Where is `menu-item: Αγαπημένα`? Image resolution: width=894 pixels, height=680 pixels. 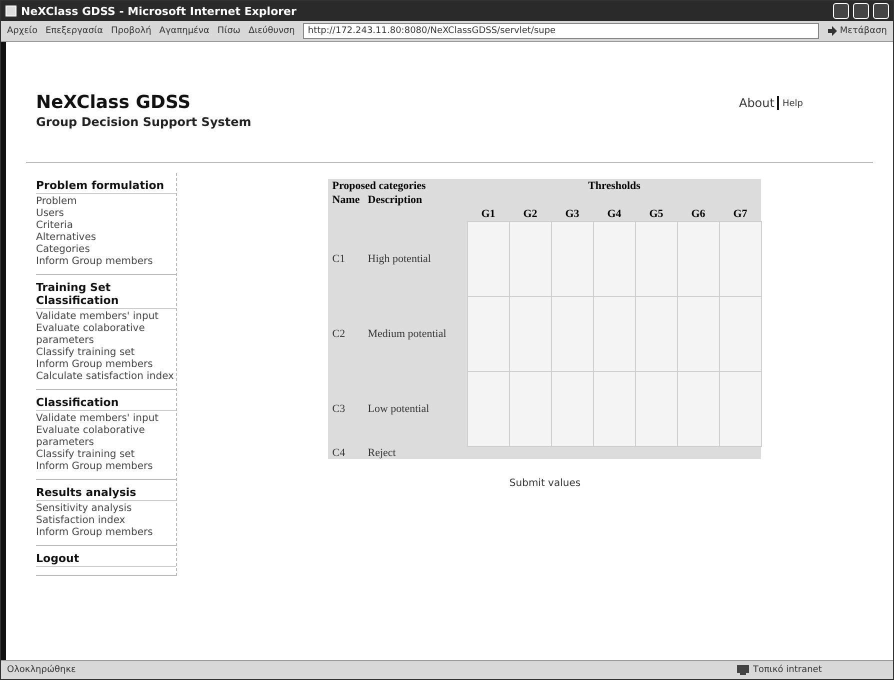 menu-item: Αγαπημένα is located at coordinates (184, 31).